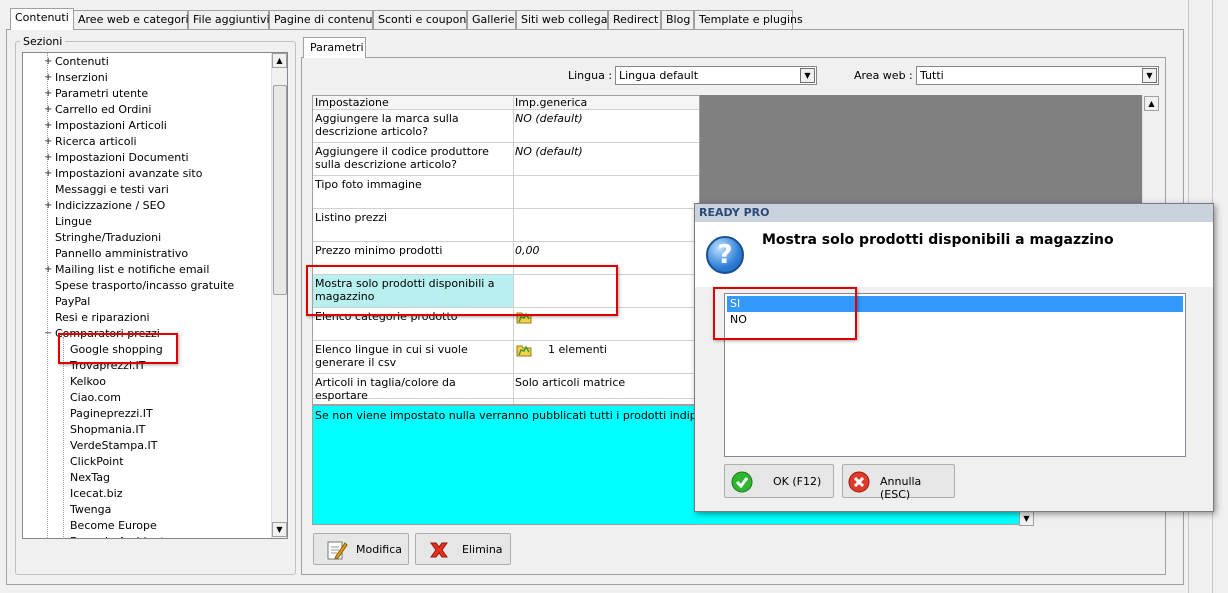 Image resolution: width=1228 pixels, height=593 pixels. Describe the element at coordinates (506, 103) in the screenshot. I see `grid-header: Impostazione Imp.generica` at that location.